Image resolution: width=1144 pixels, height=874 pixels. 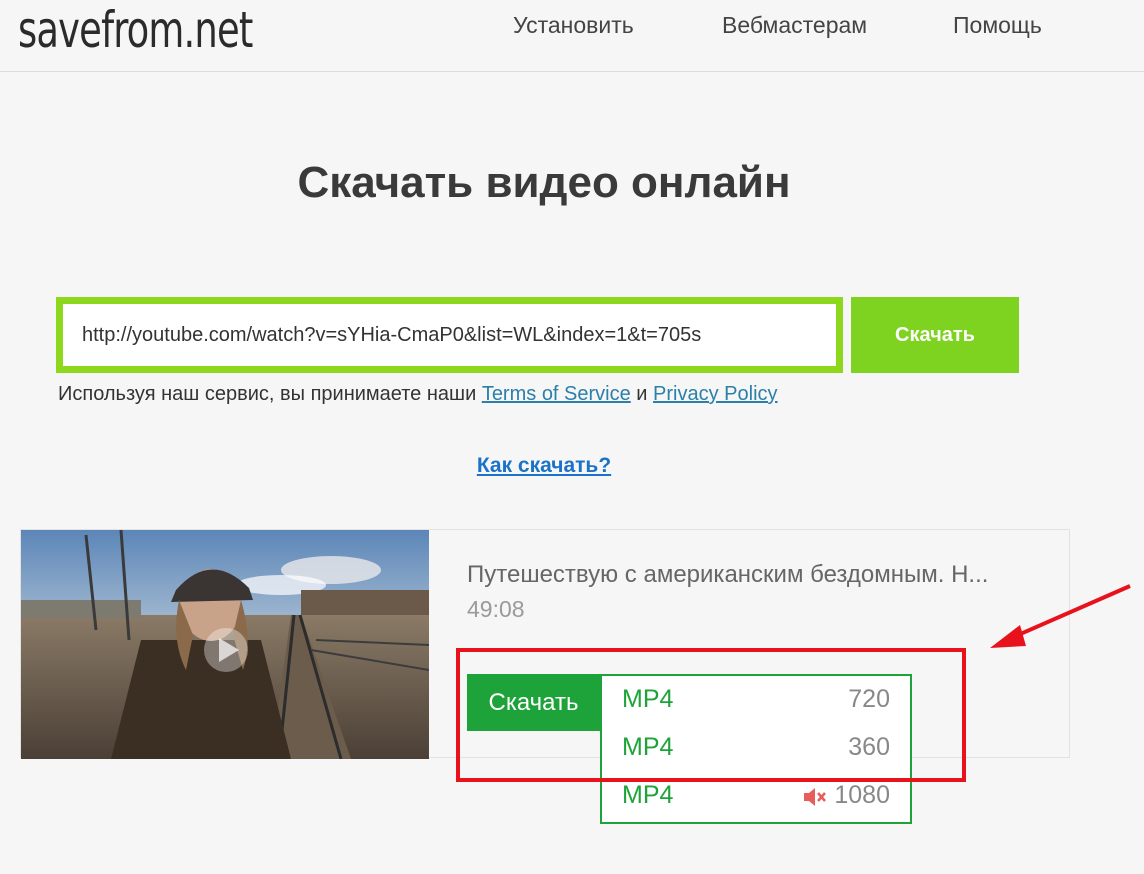 What do you see at coordinates (756, 700) in the screenshot?
I see `format-option-720: MP4 720` at bounding box center [756, 700].